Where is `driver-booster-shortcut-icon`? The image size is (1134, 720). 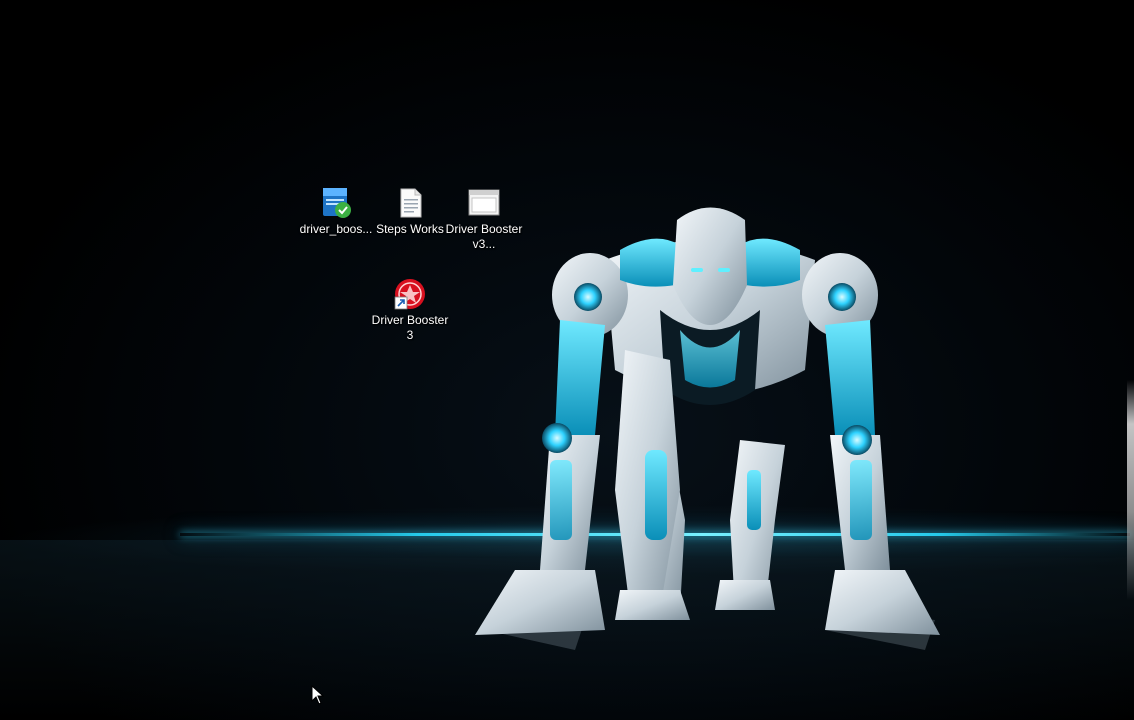
driver-booster-shortcut-icon is located at coordinates (409, 294).